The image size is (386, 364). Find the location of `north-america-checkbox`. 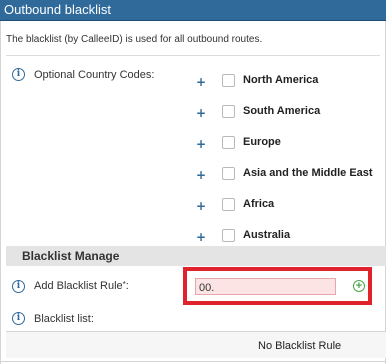

north-america-checkbox is located at coordinates (228, 80).